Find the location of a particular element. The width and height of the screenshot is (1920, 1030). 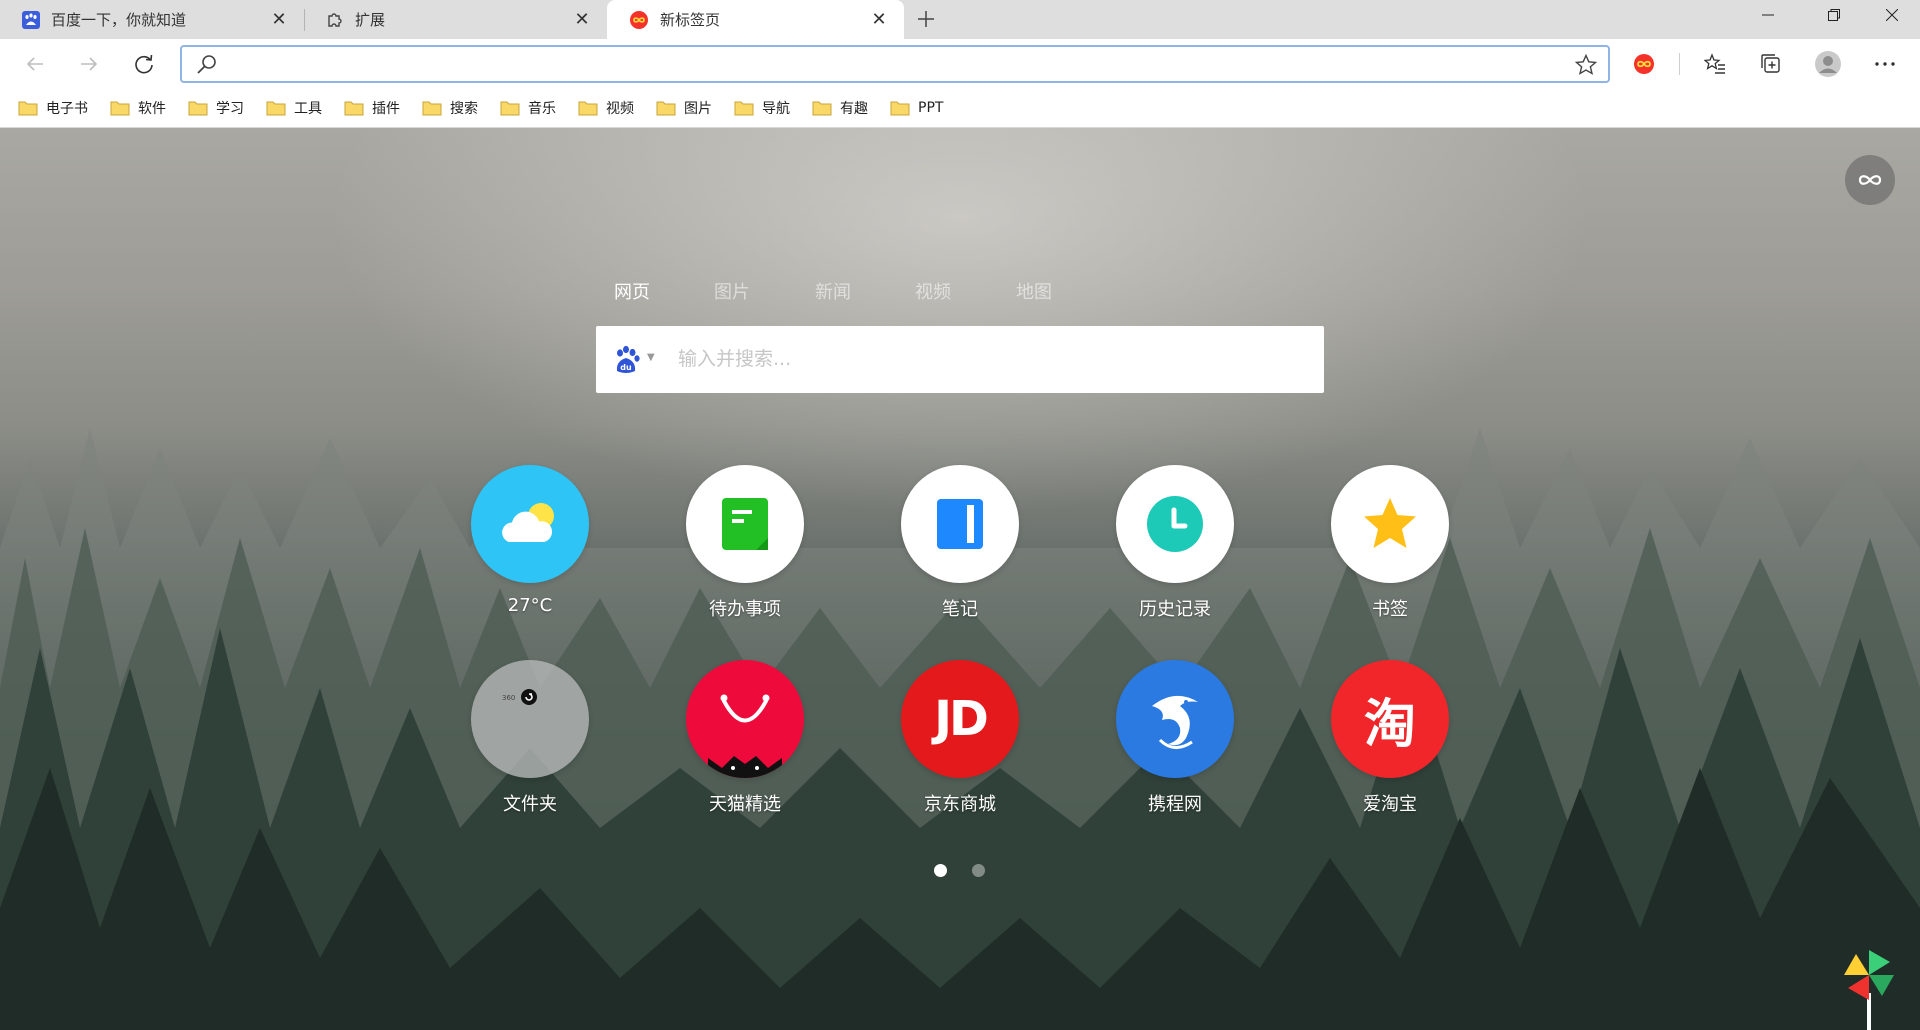

more-dots-icon is located at coordinates (1885, 64).